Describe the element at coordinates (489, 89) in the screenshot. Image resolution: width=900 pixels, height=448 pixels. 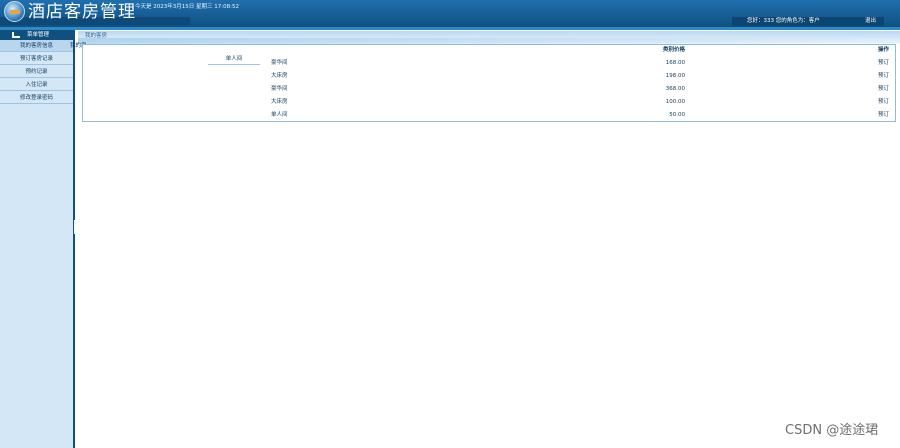
I see `table-row: 豪华间 368.00 预订` at that location.